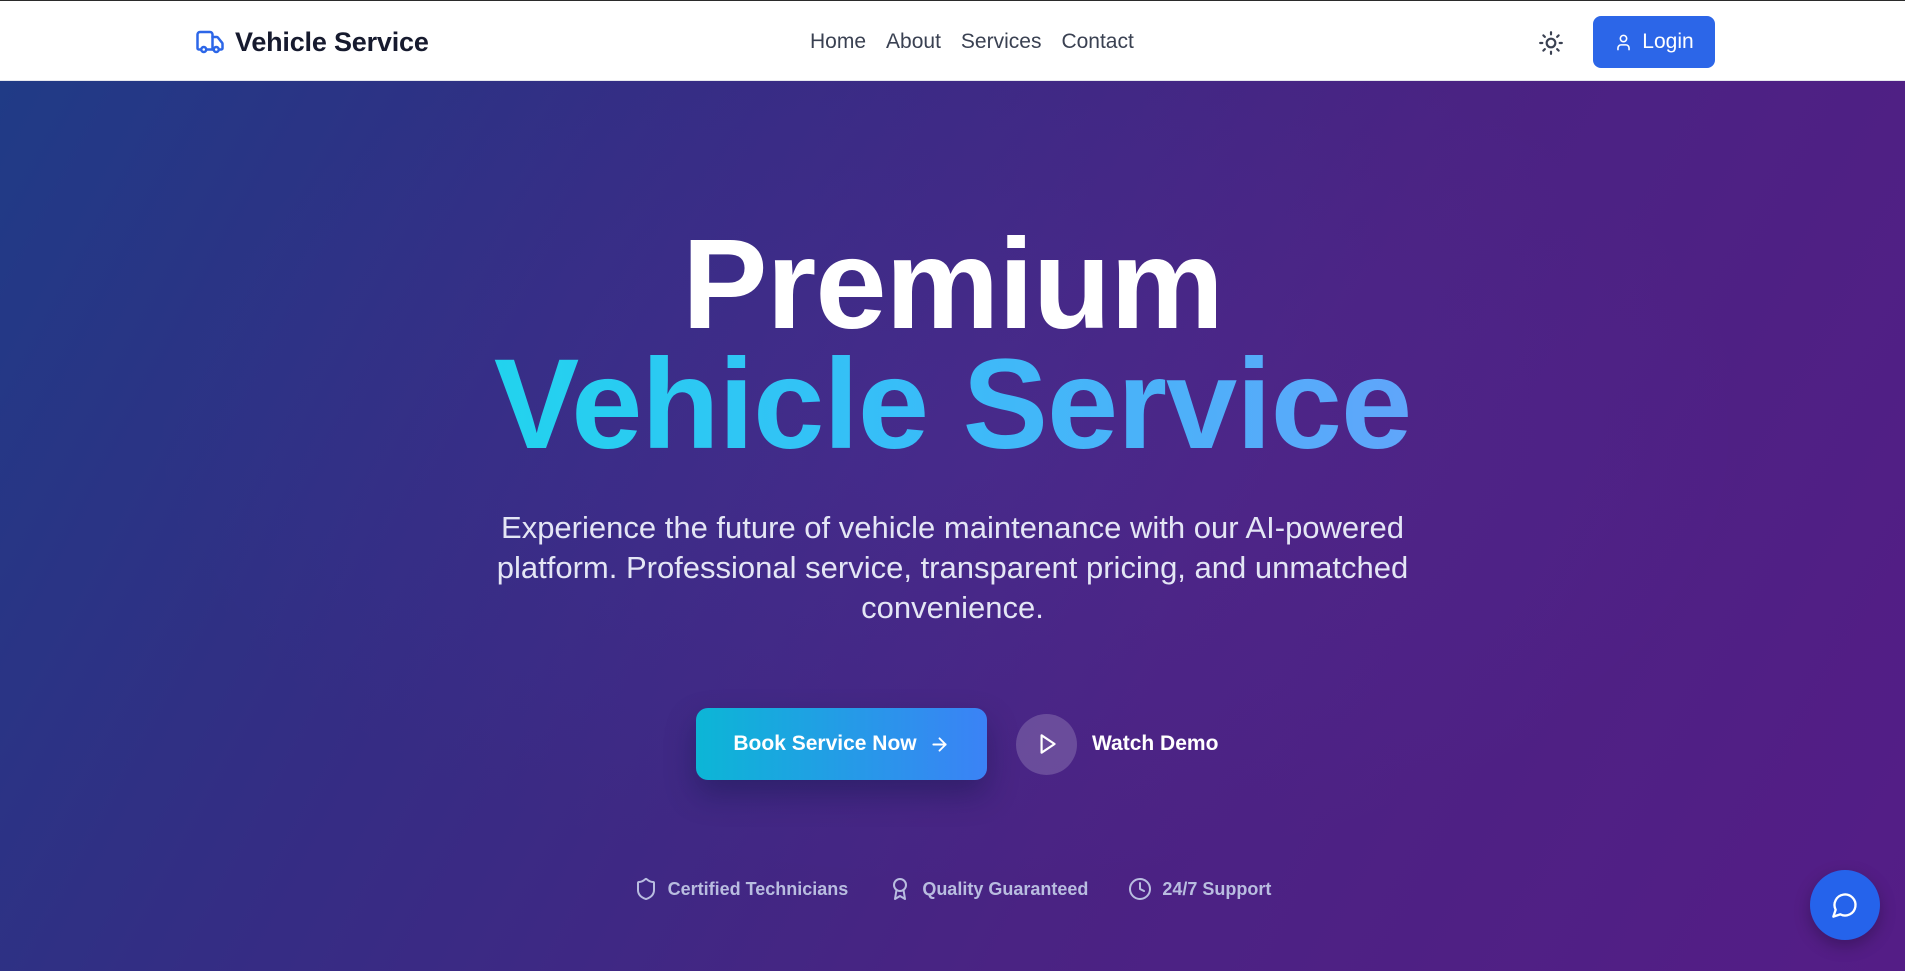 This screenshot has height=972, width=1905. I want to click on hero-title-line2: Vehicle Service, so click(952, 405).